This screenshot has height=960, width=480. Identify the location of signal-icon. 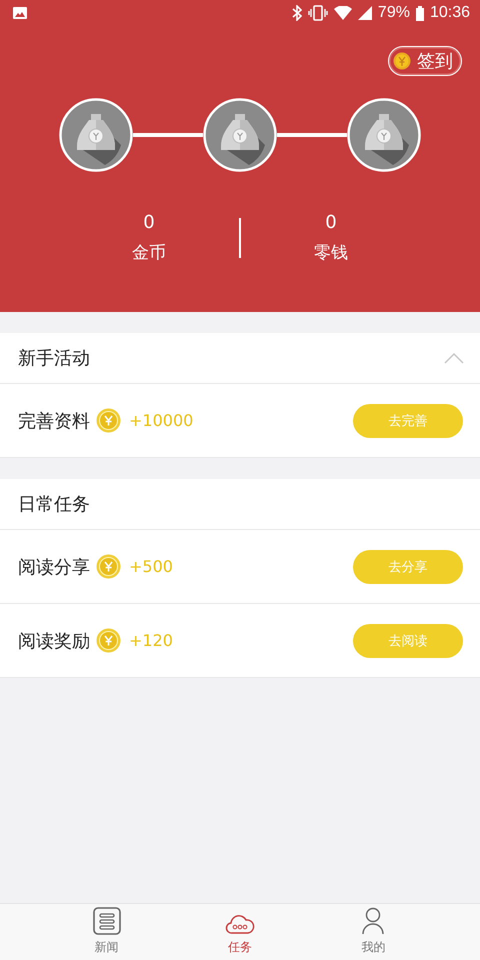
(365, 13).